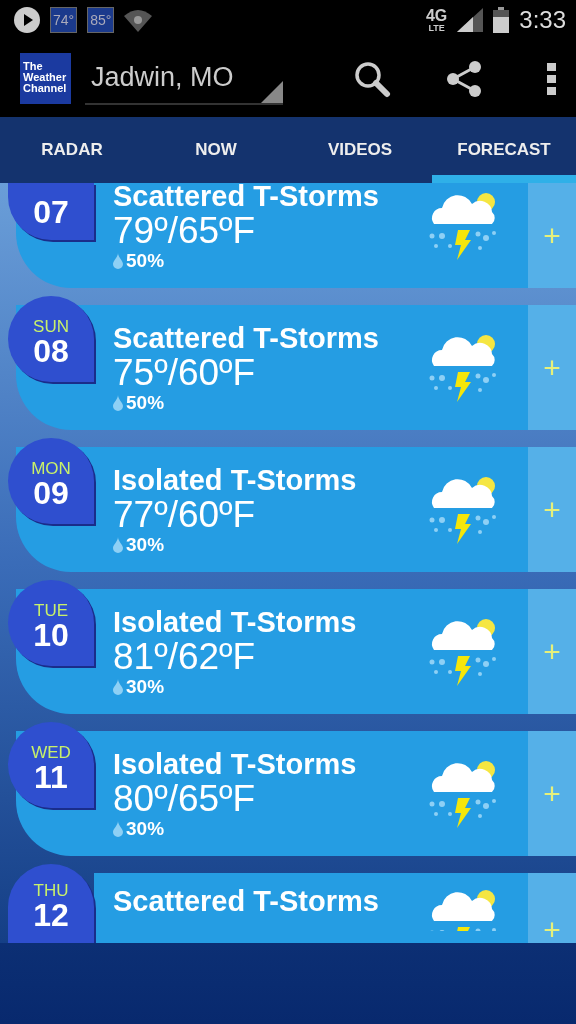 This screenshot has width=576, height=1024. What do you see at coordinates (51, 326) in the screenshot?
I see `weekday-label: SUN` at bounding box center [51, 326].